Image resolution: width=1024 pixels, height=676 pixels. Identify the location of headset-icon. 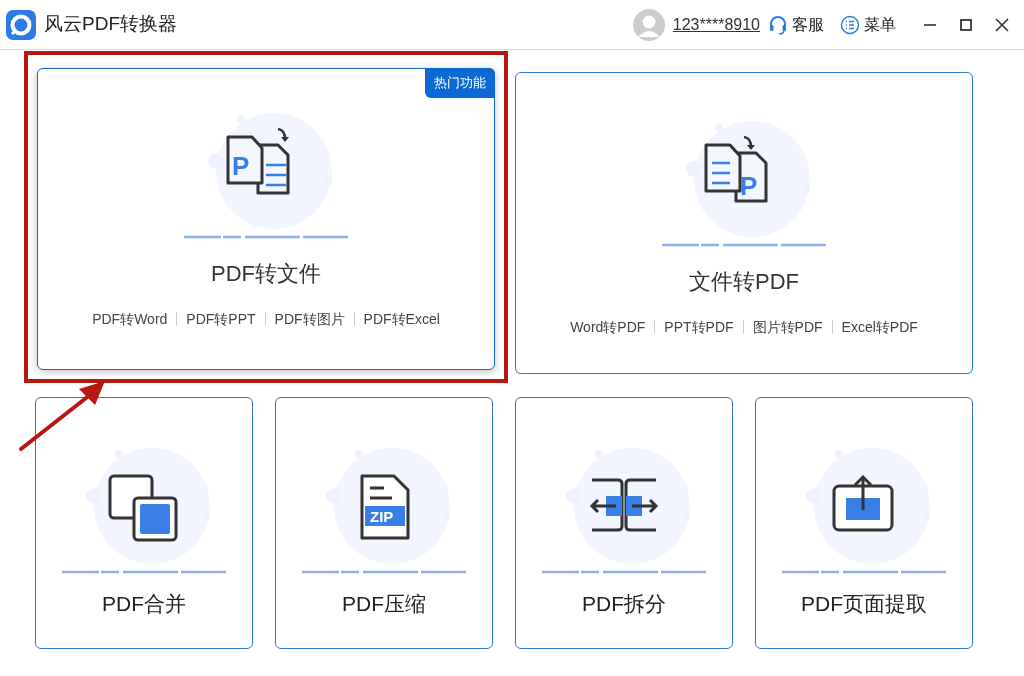
(778, 24).